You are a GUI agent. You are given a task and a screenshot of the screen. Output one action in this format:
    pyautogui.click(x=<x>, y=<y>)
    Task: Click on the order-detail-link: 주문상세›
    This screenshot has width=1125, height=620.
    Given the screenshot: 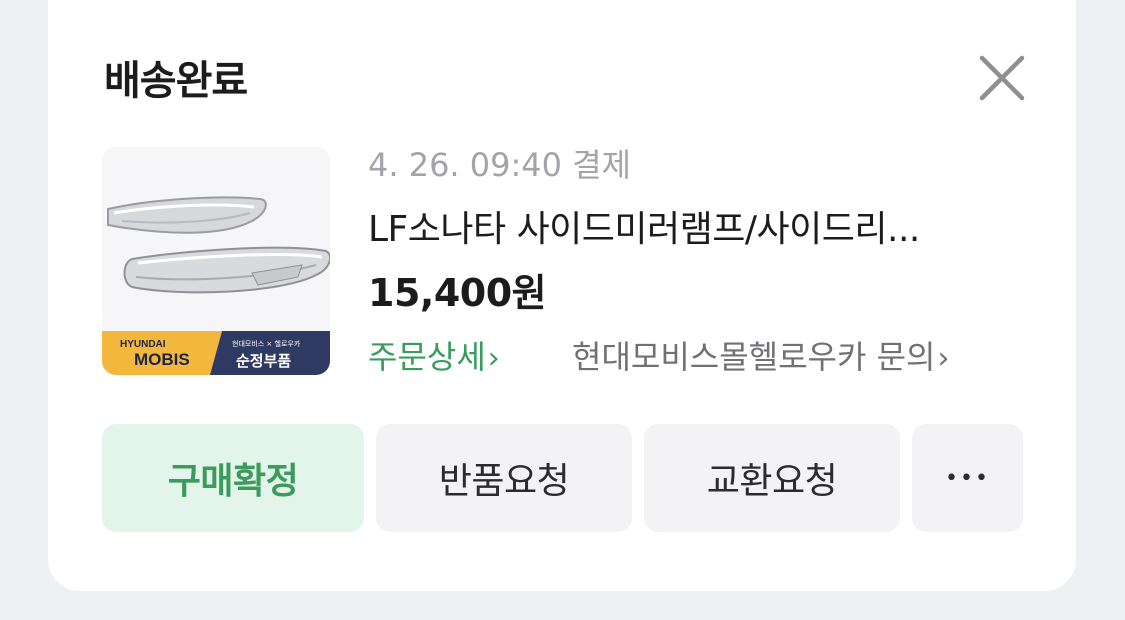 What is the action you would take?
    pyautogui.click(x=434, y=355)
    